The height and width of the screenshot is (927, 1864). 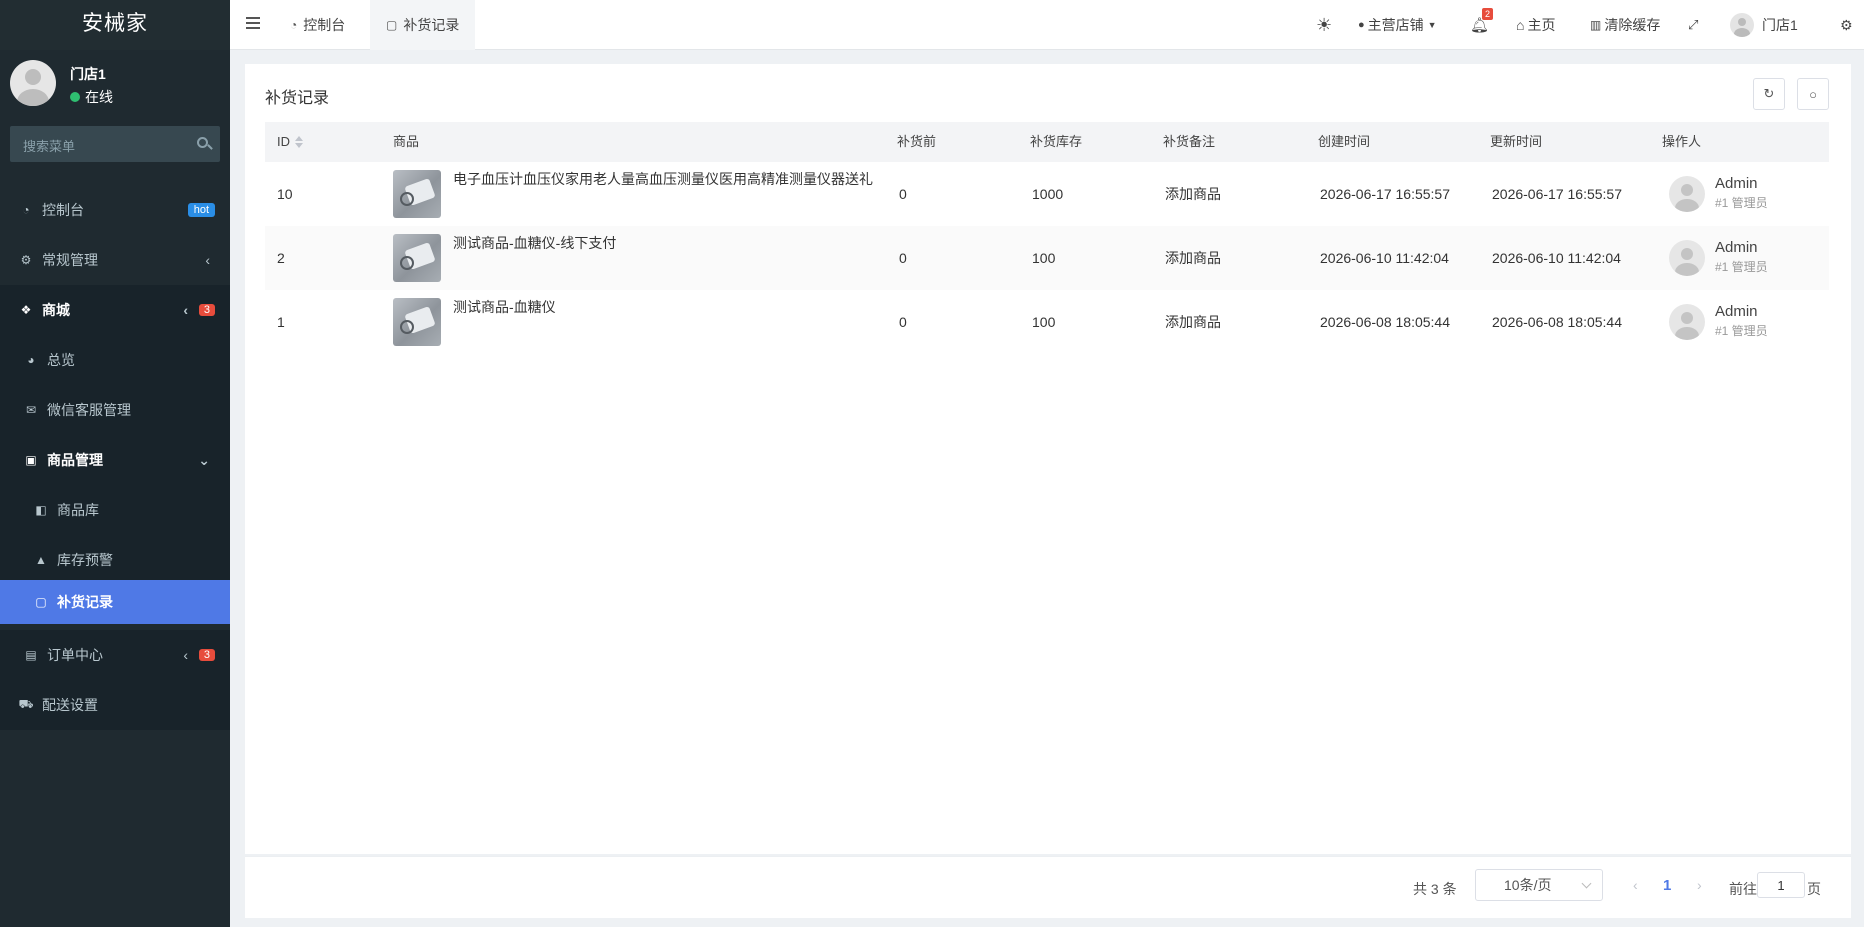 What do you see at coordinates (70, 705) in the screenshot?
I see `sidebar-item-label: 配送设置` at bounding box center [70, 705].